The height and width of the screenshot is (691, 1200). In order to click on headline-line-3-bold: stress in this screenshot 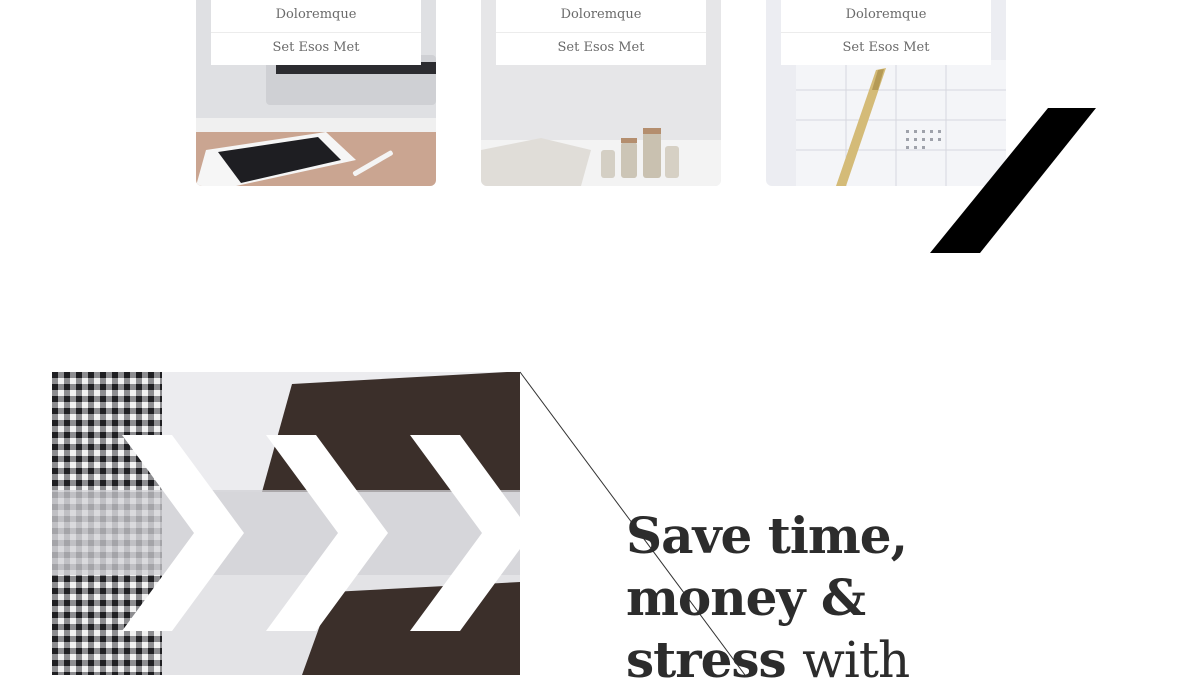, I will do `click(706, 659)`.